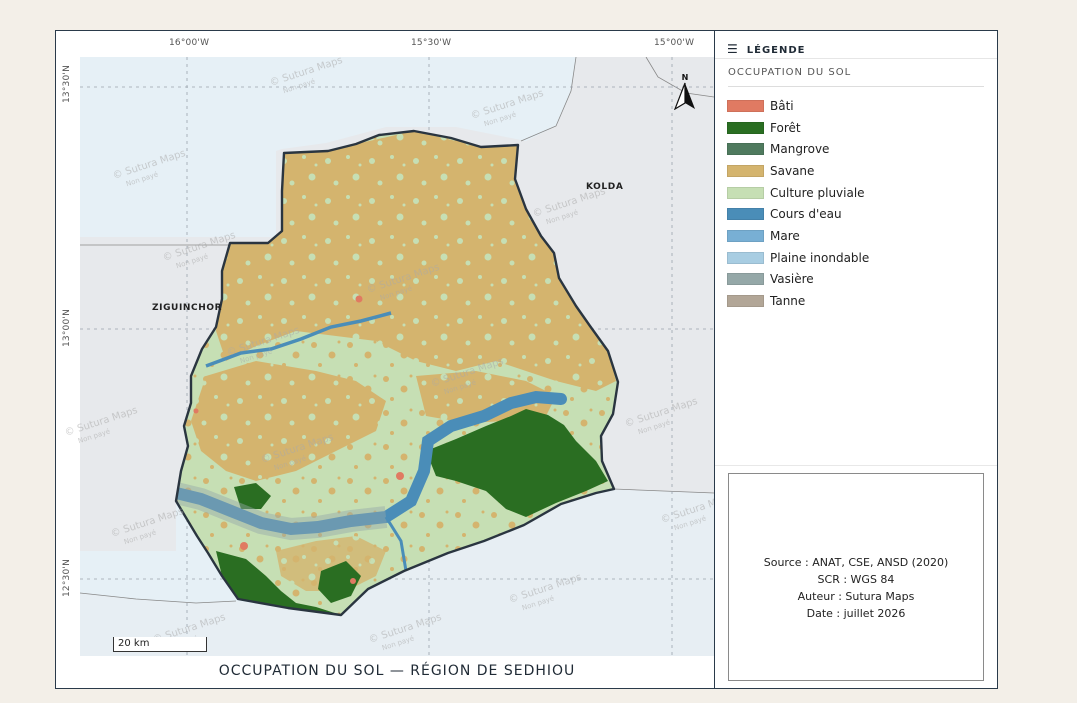 The height and width of the screenshot is (703, 1077). I want to click on legend-section-title: OCCUPATION DU SOL, so click(790, 72).